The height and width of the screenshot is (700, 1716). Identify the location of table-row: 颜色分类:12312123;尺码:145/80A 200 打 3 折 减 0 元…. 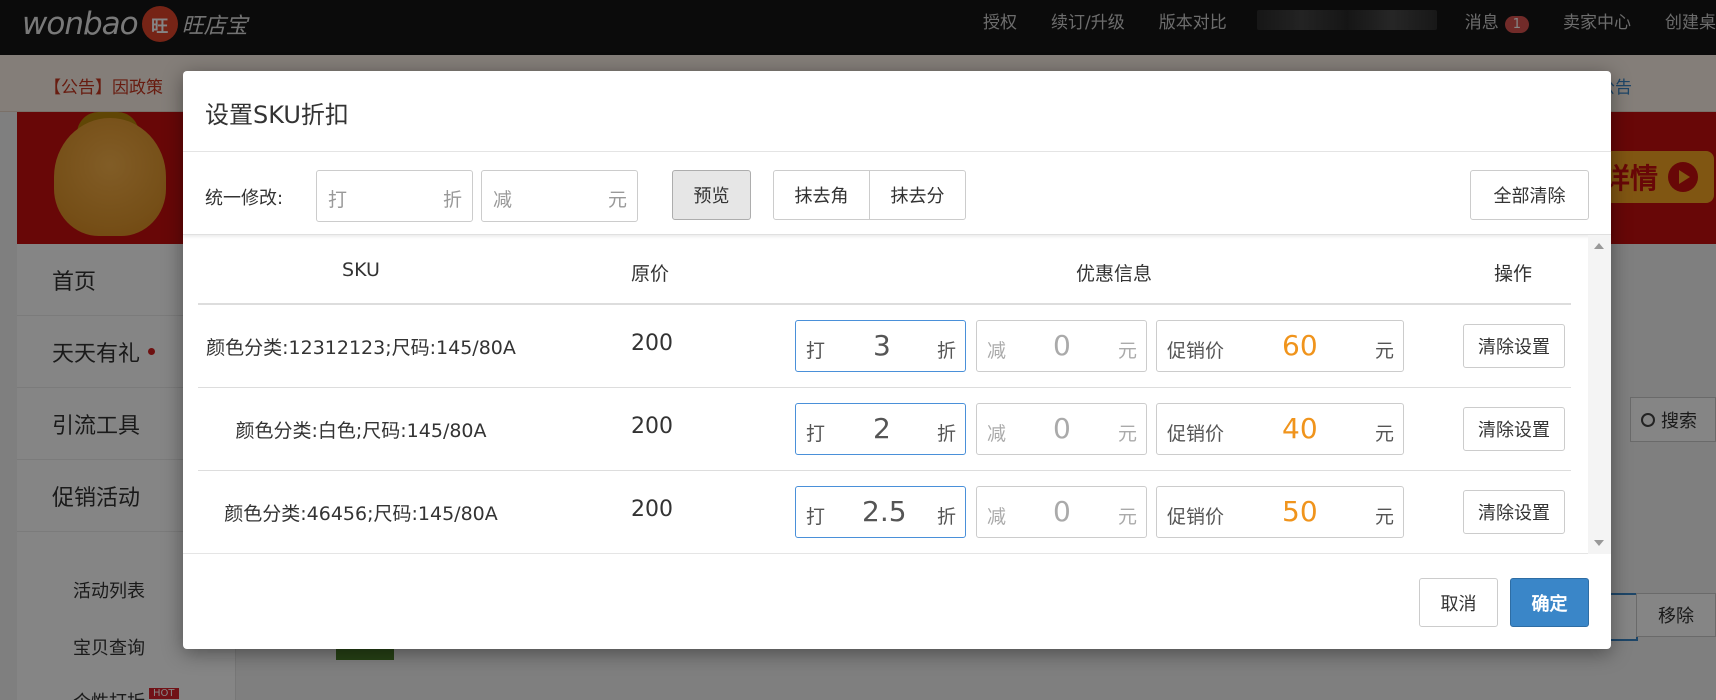
(884, 346).